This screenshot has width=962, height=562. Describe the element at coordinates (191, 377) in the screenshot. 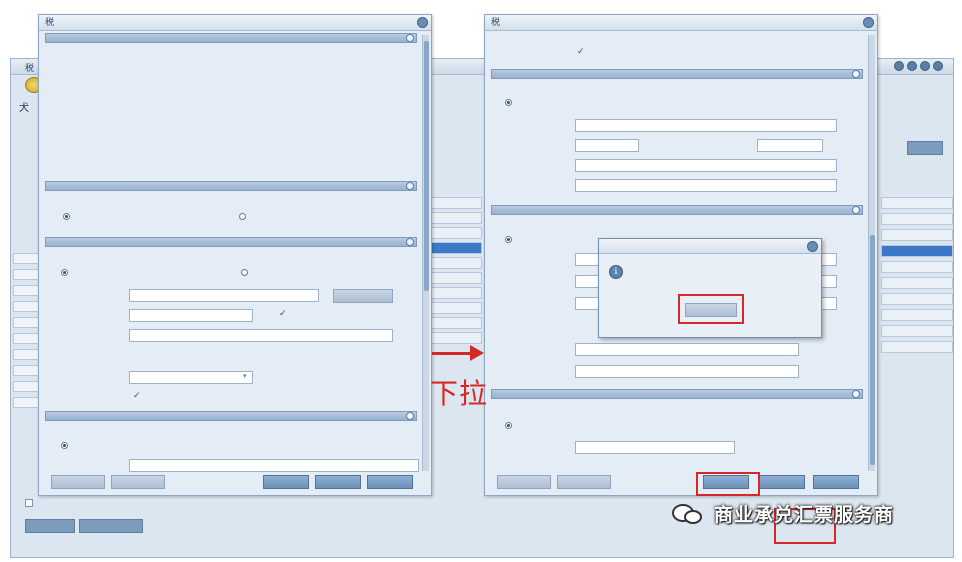

I see `select-field` at that location.